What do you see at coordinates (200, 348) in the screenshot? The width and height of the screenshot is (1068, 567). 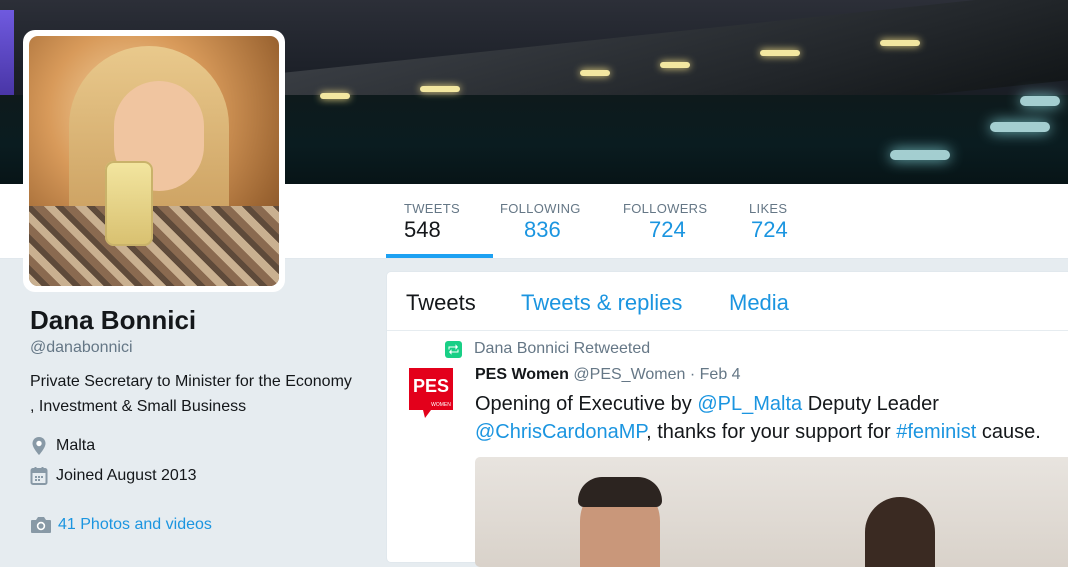 I see `profile-handle: @danabonnici` at bounding box center [200, 348].